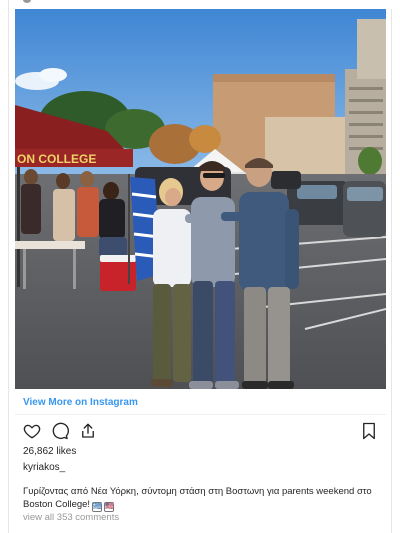 The width and height of the screenshot is (400, 533). What do you see at coordinates (371, 432) in the screenshot?
I see `bookmark-icon` at bounding box center [371, 432].